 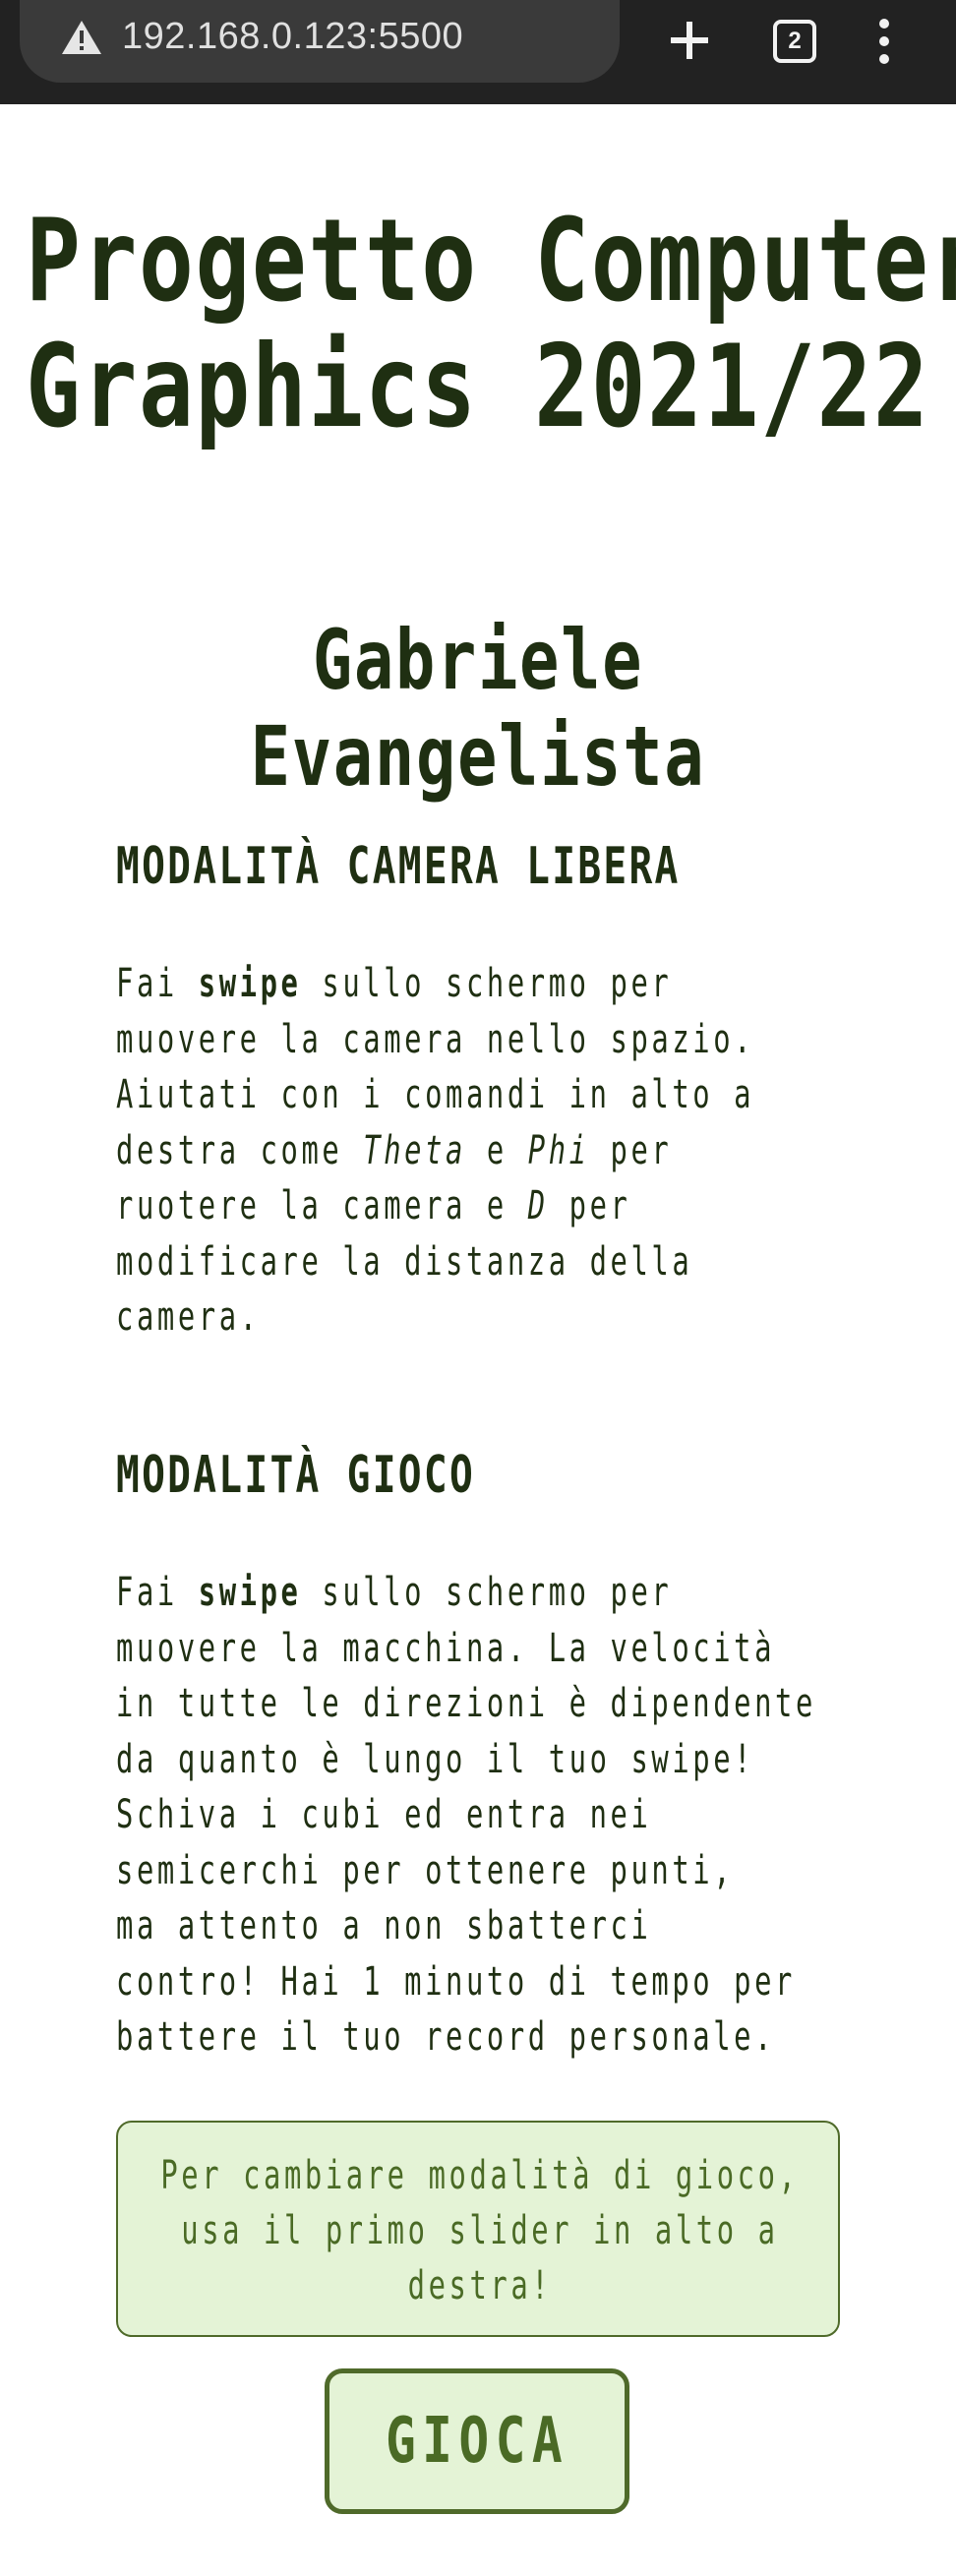 What do you see at coordinates (435, 1759) in the screenshot?
I see `game-mode-line: da quanto è lungo il tuo swipe!` at bounding box center [435, 1759].